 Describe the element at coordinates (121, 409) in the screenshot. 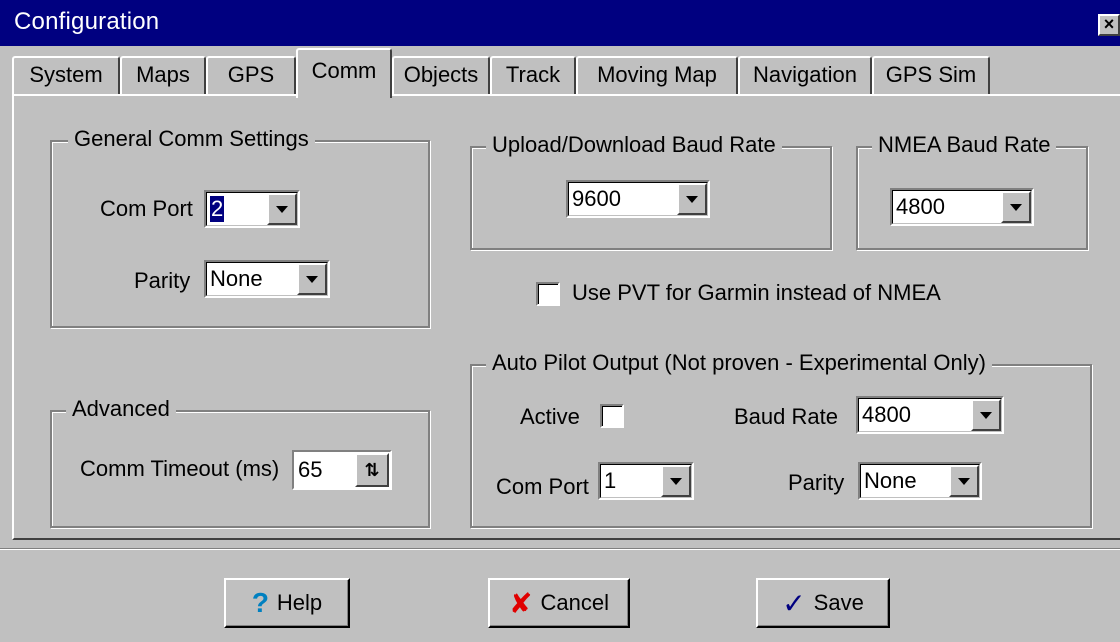

I see `group-legend: Advanced` at that location.